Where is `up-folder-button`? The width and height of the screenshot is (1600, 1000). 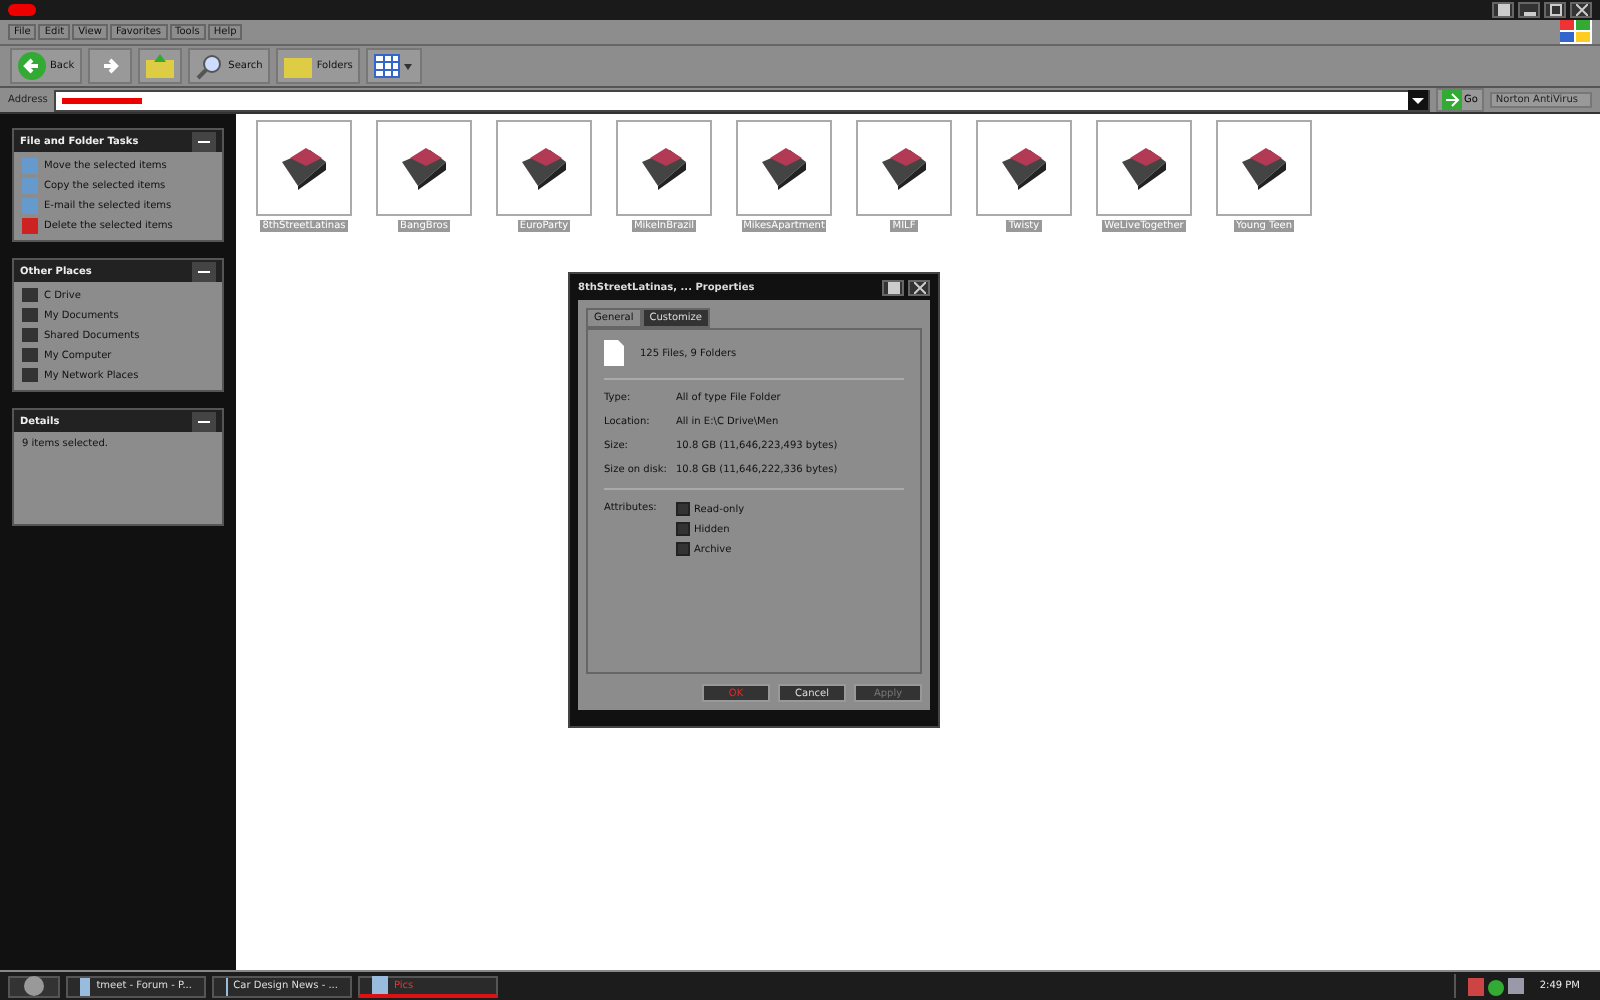
up-folder-button is located at coordinates (160, 66).